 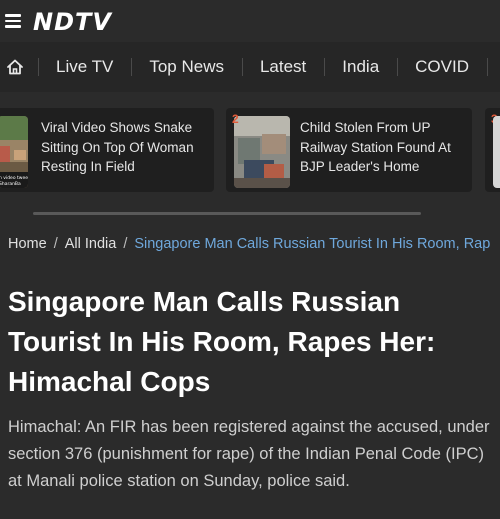 I want to click on nav-item-live-tv: Live TV, so click(x=84, y=67).